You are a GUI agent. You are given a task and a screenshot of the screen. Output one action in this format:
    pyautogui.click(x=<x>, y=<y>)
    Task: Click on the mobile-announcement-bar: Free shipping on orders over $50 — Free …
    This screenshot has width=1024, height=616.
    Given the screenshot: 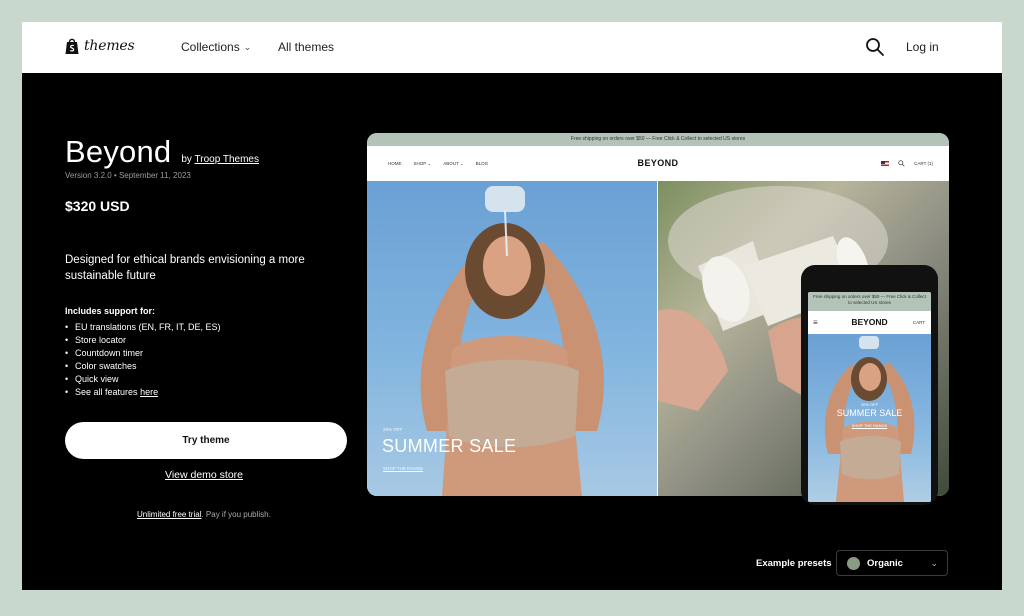 What is the action you would take?
    pyautogui.click(x=869, y=301)
    